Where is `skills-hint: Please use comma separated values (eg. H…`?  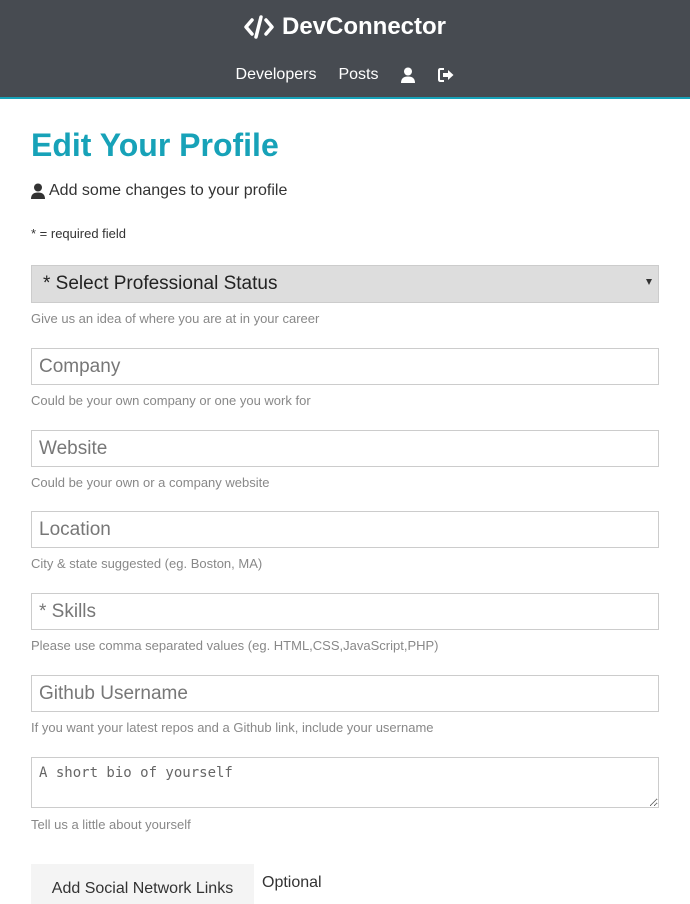 skills-hint: Please use comma separated values (eg. H… is located at coordinates (235, 645).